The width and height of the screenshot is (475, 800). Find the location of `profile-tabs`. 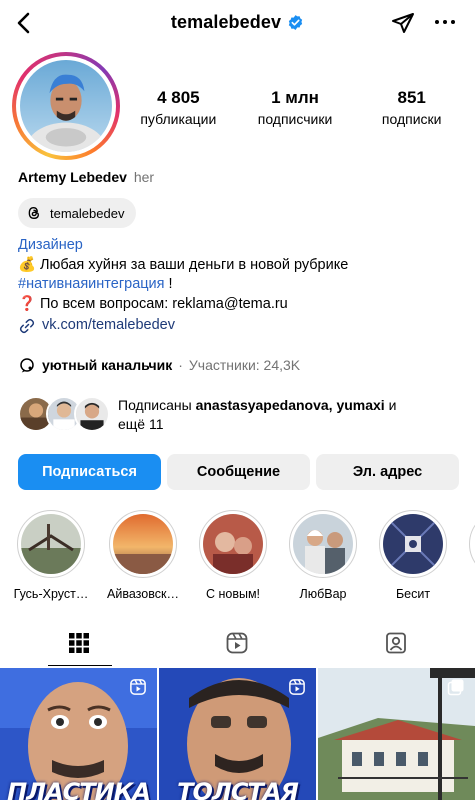

profile-tabs is located at coordinates (237, 643).